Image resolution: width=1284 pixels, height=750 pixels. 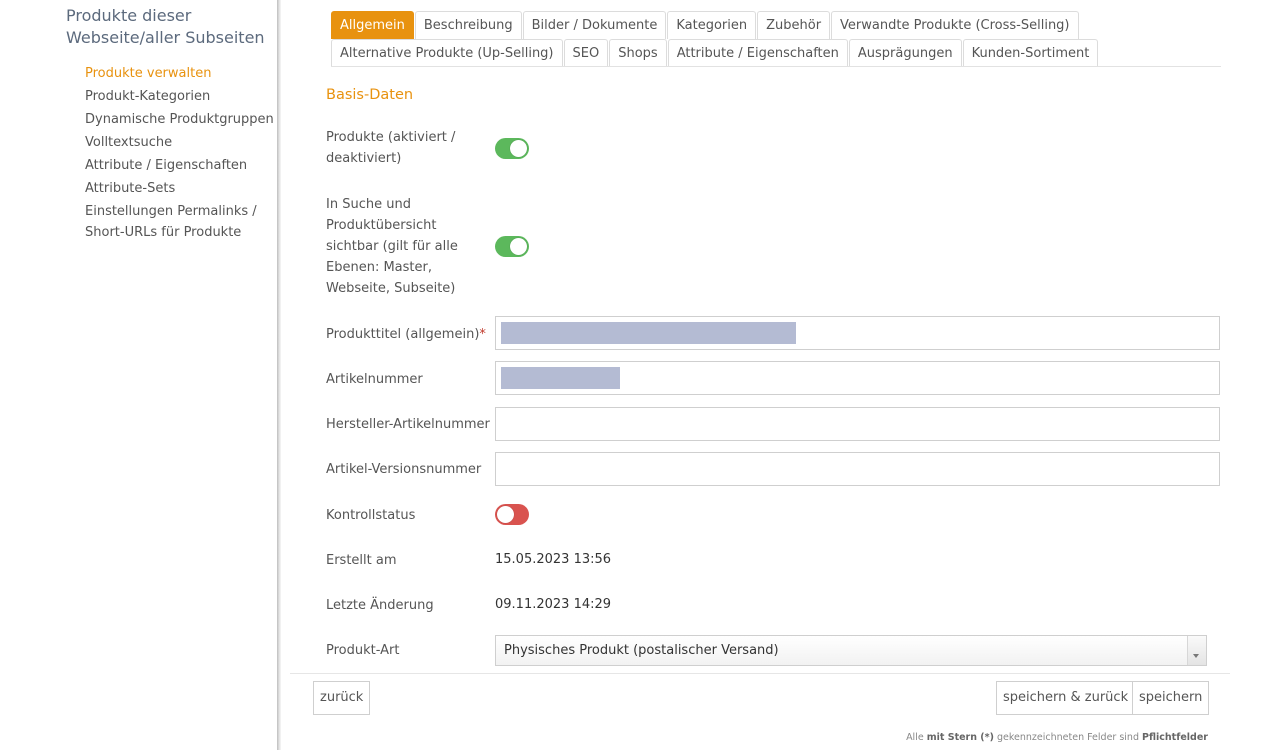 I want to click on tab-attribute-eigenschaften: Attribute / Eigenschaften, so click(x=757, y=53).